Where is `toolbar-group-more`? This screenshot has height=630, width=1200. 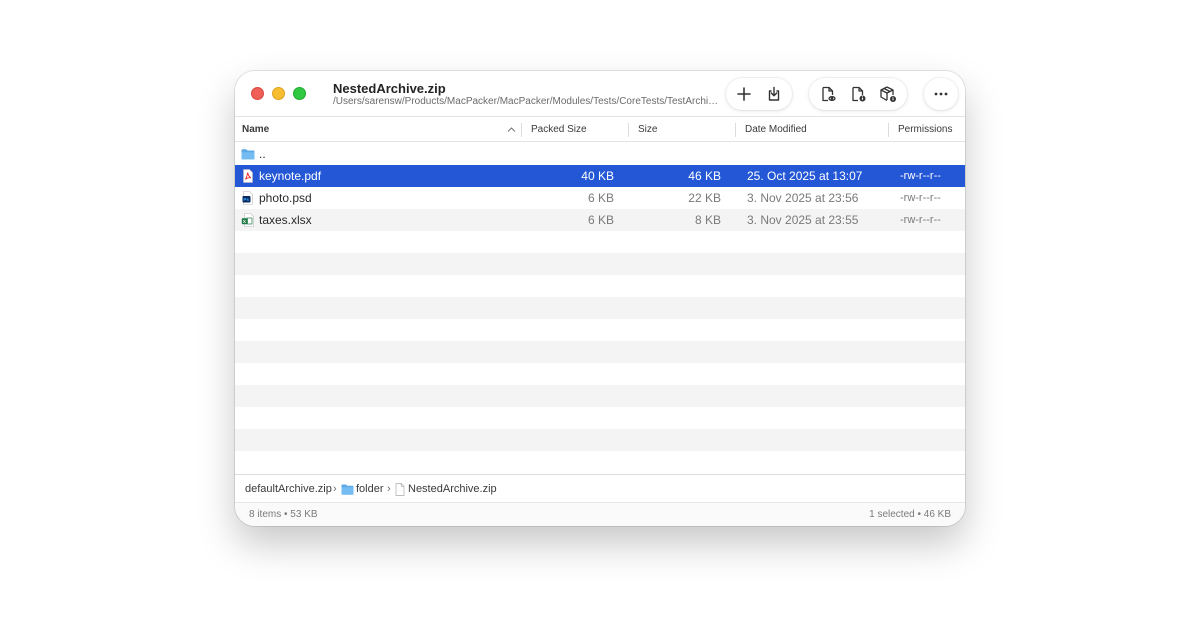 toolbar-group-more is located at coordinates (941, 94).